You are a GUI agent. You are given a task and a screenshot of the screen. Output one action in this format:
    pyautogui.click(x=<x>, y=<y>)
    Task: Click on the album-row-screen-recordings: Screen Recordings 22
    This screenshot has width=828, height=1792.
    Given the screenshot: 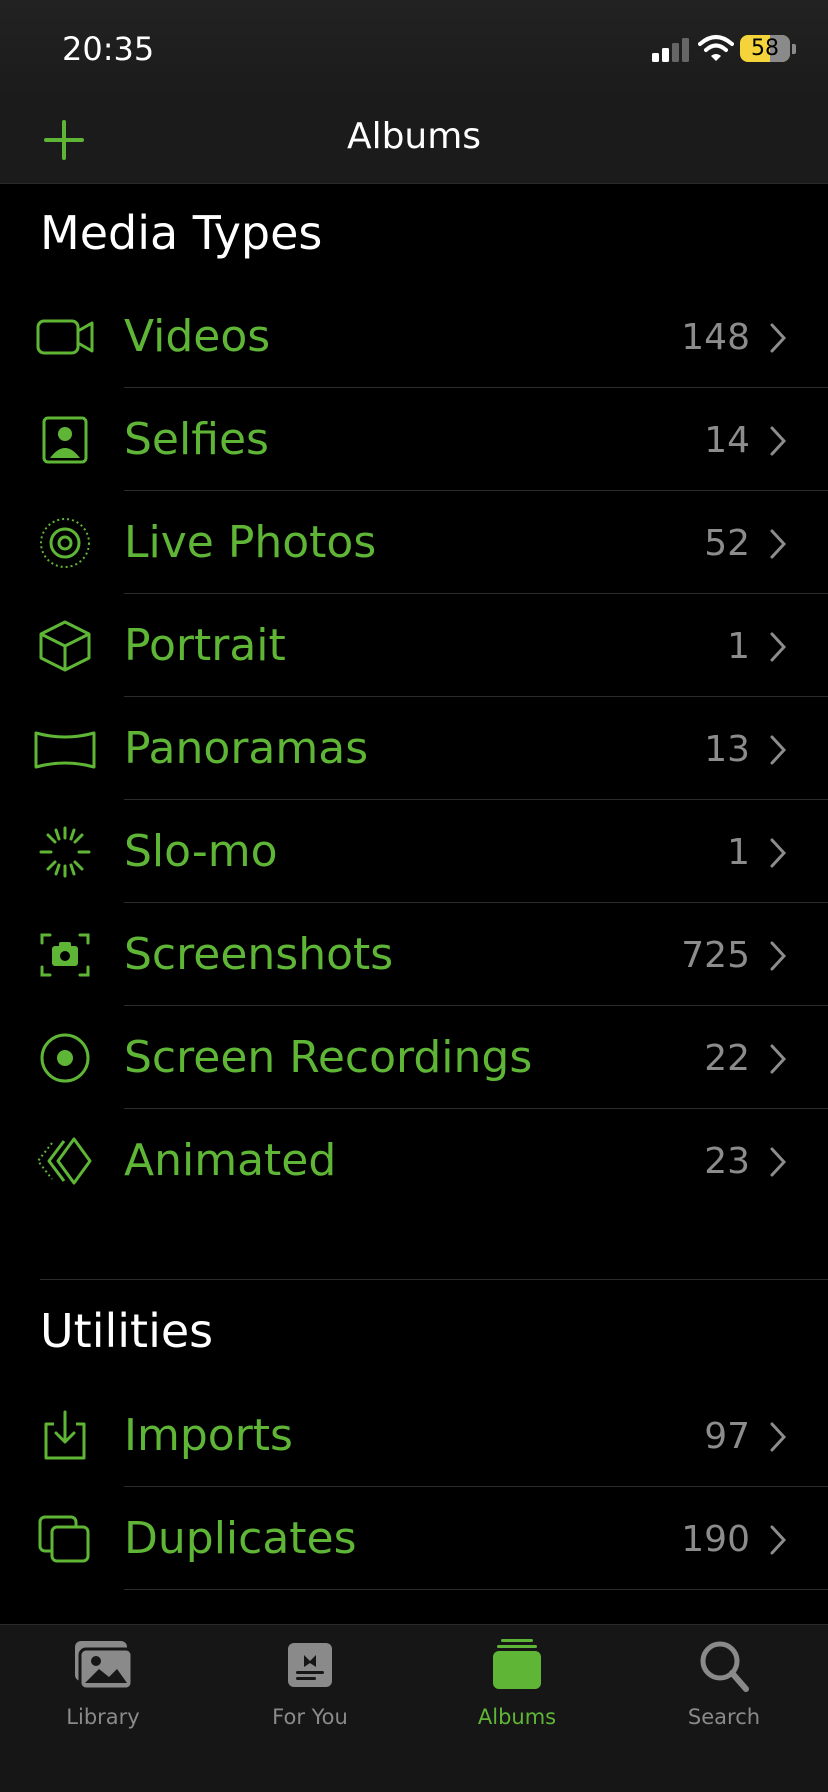 What is the action you would take?
    pyautogui.click(x=414, y=1057)
    